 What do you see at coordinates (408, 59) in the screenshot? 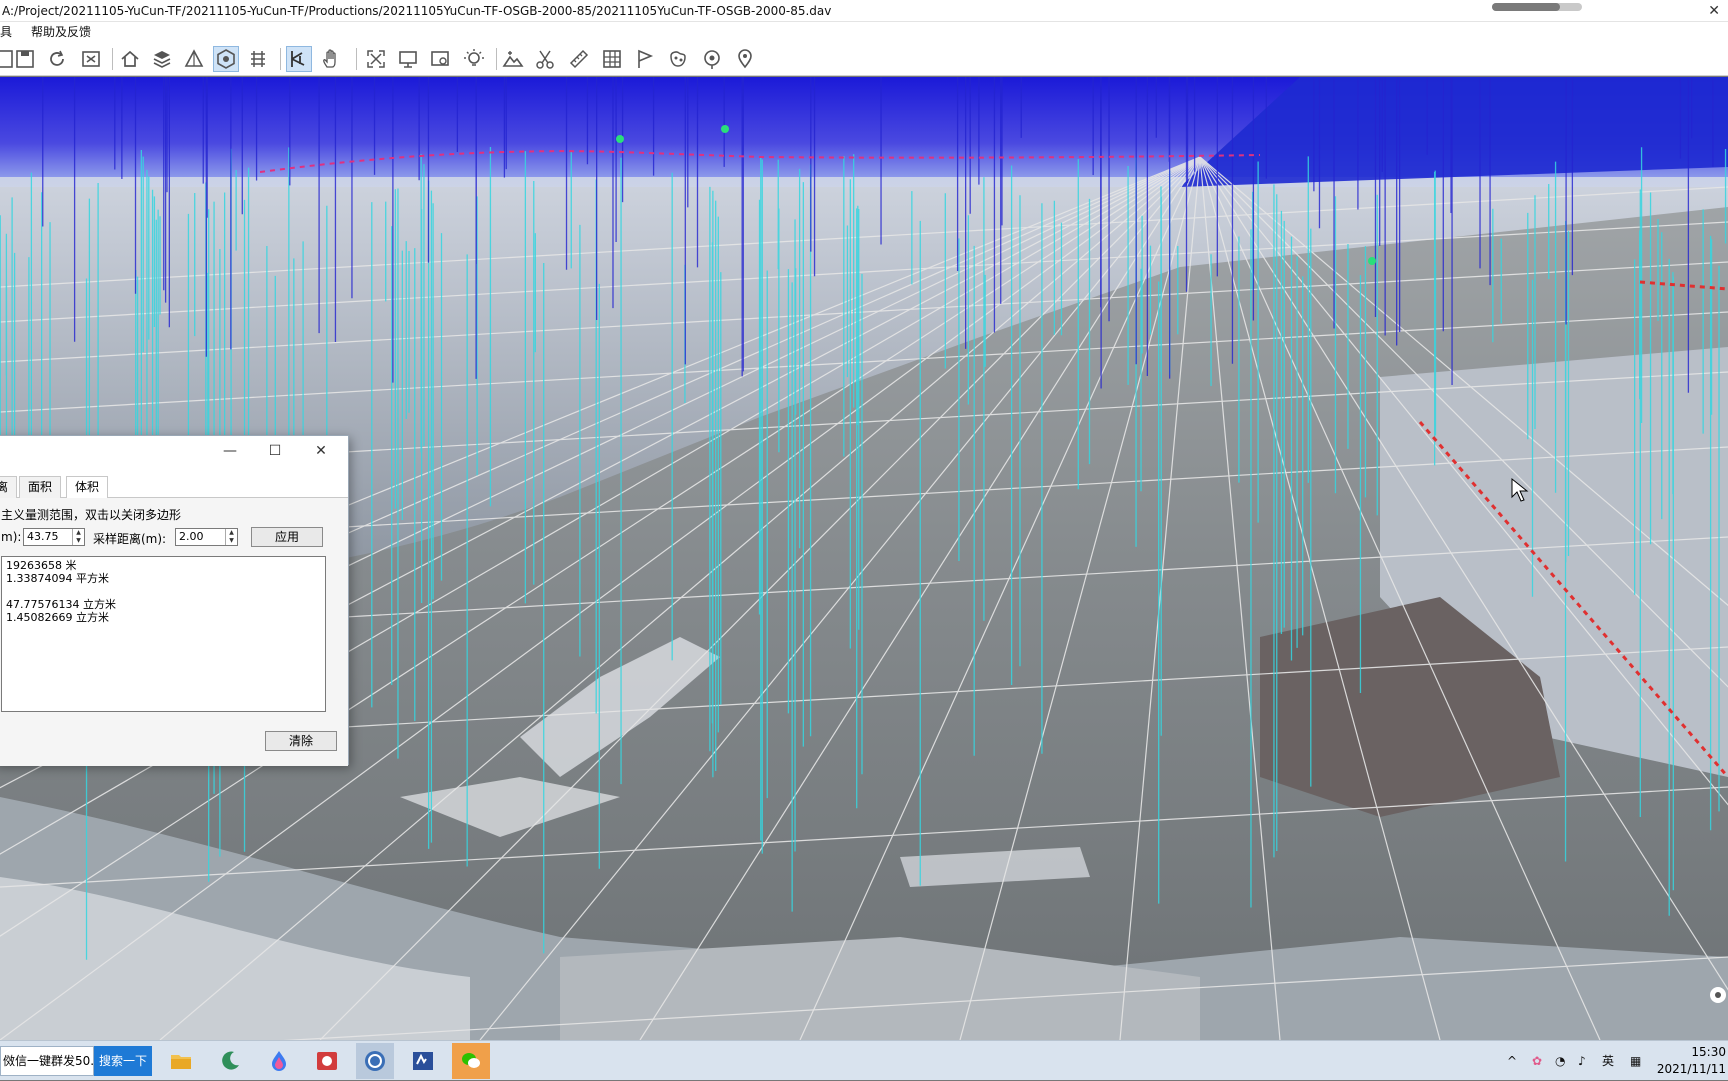
I see `monitor-icon` at bounding box center [408, 59].